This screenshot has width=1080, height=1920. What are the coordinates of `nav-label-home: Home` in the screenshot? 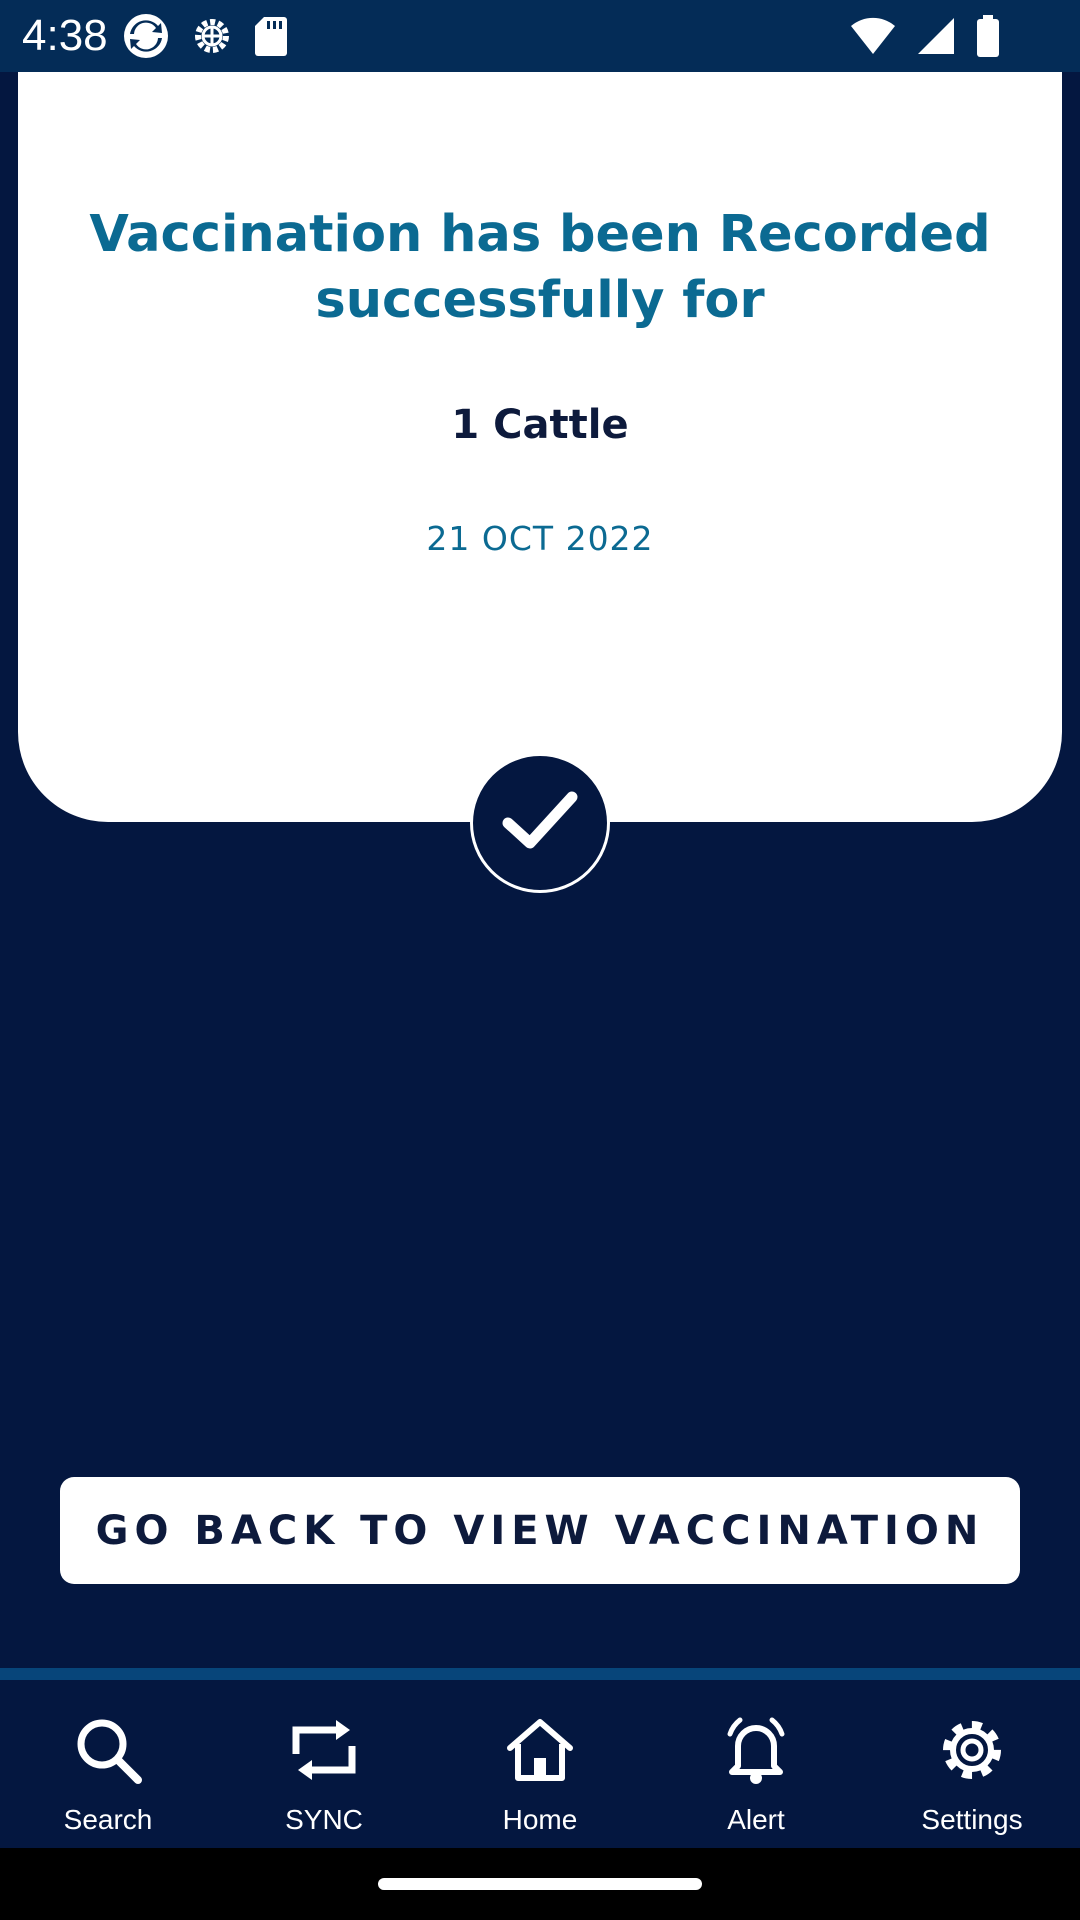 It's located at (540, 1819).